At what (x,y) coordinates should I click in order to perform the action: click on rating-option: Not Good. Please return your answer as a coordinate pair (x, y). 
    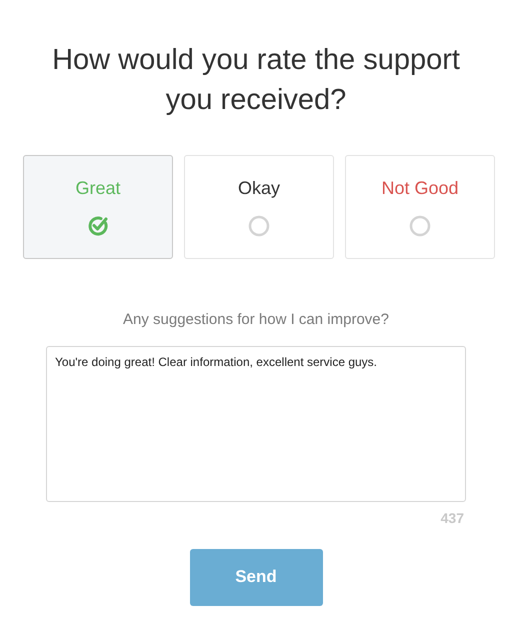
    Looking at the image, I should click on (420, 207).